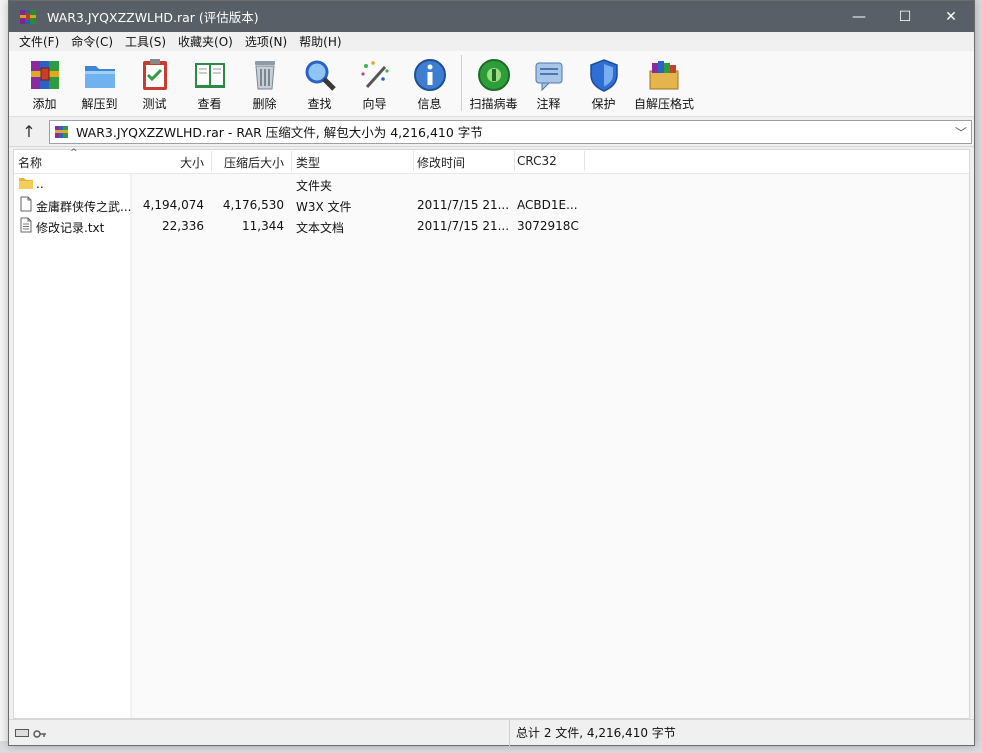 The image size is (982, 753). Describe the element at coordinates (355, 161) in the screenshot. I see `column-header-type: 类型` at that location.